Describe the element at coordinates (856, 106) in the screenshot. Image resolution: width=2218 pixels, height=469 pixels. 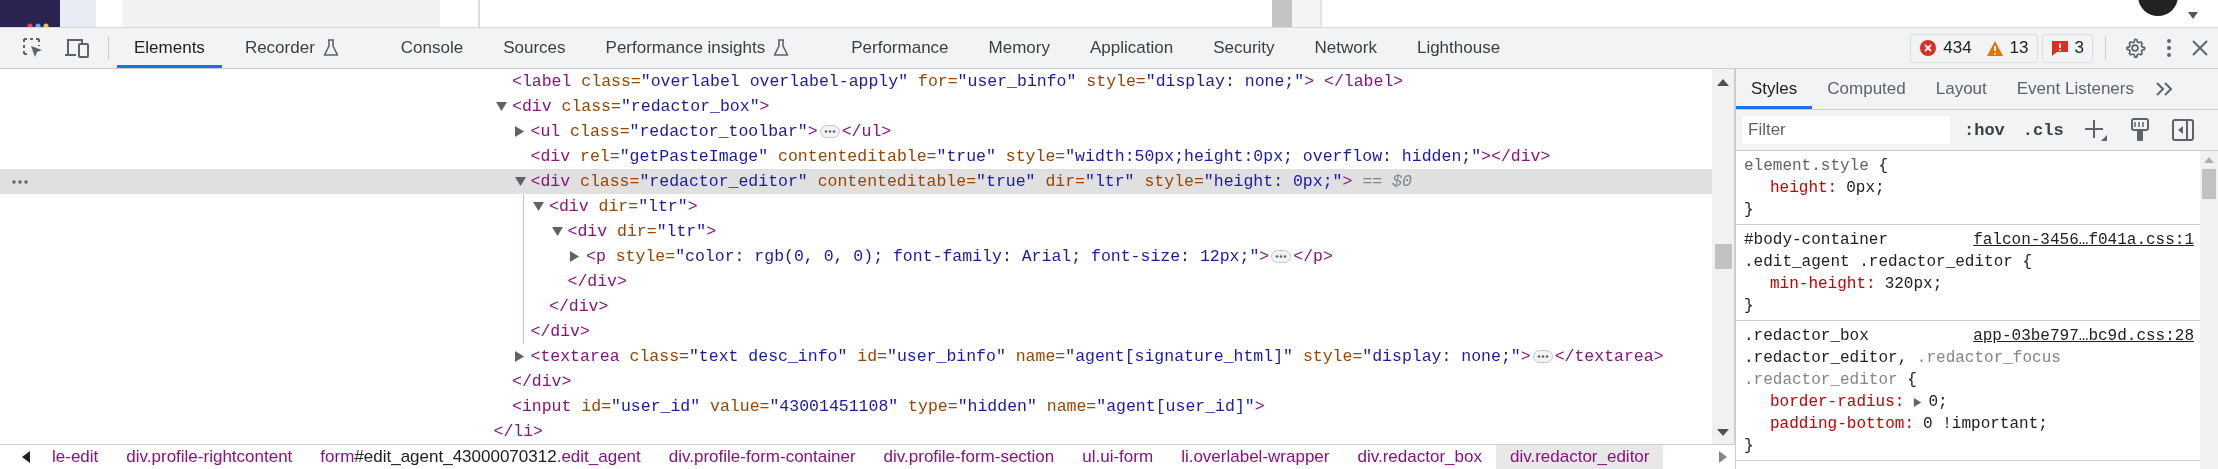
I see `dom-tree-row: <div class="redactor_box">` at that location.